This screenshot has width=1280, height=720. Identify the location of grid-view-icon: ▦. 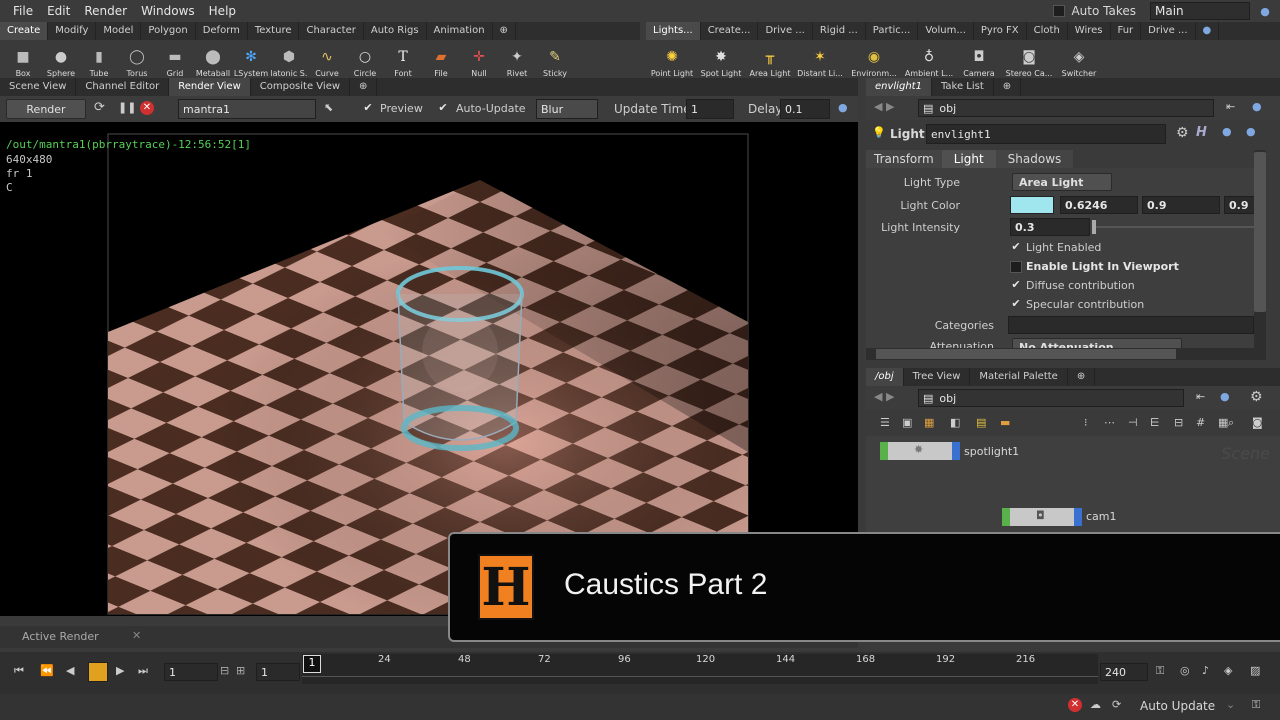
(929, 422).